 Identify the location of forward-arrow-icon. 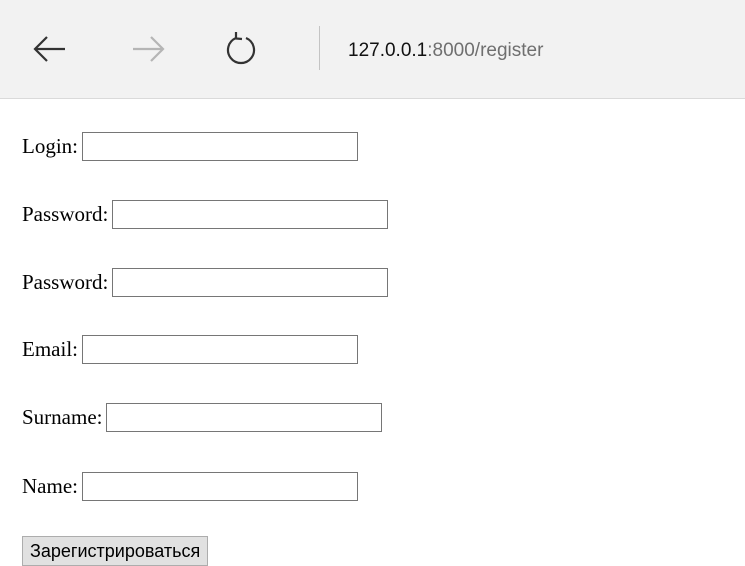
(149, 49).